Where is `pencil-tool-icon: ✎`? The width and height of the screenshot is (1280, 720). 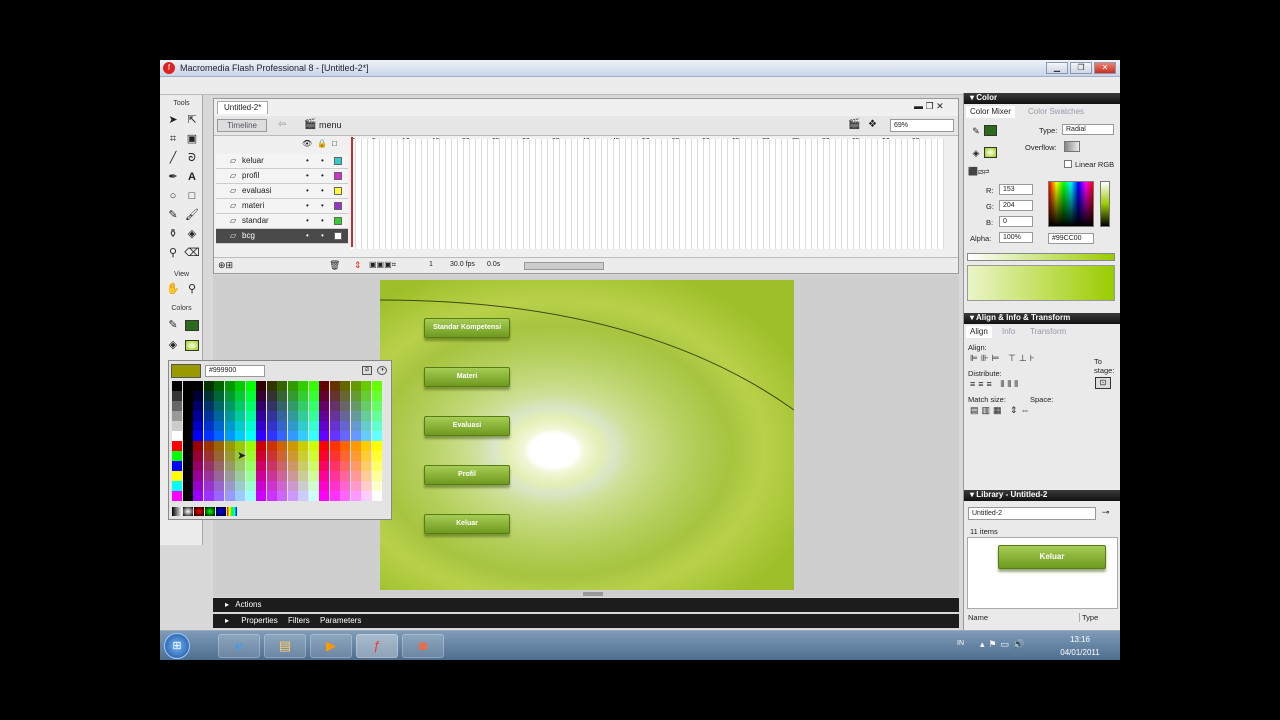
pencil-tool-icon: ✎ is located at coordinates (173, 215).